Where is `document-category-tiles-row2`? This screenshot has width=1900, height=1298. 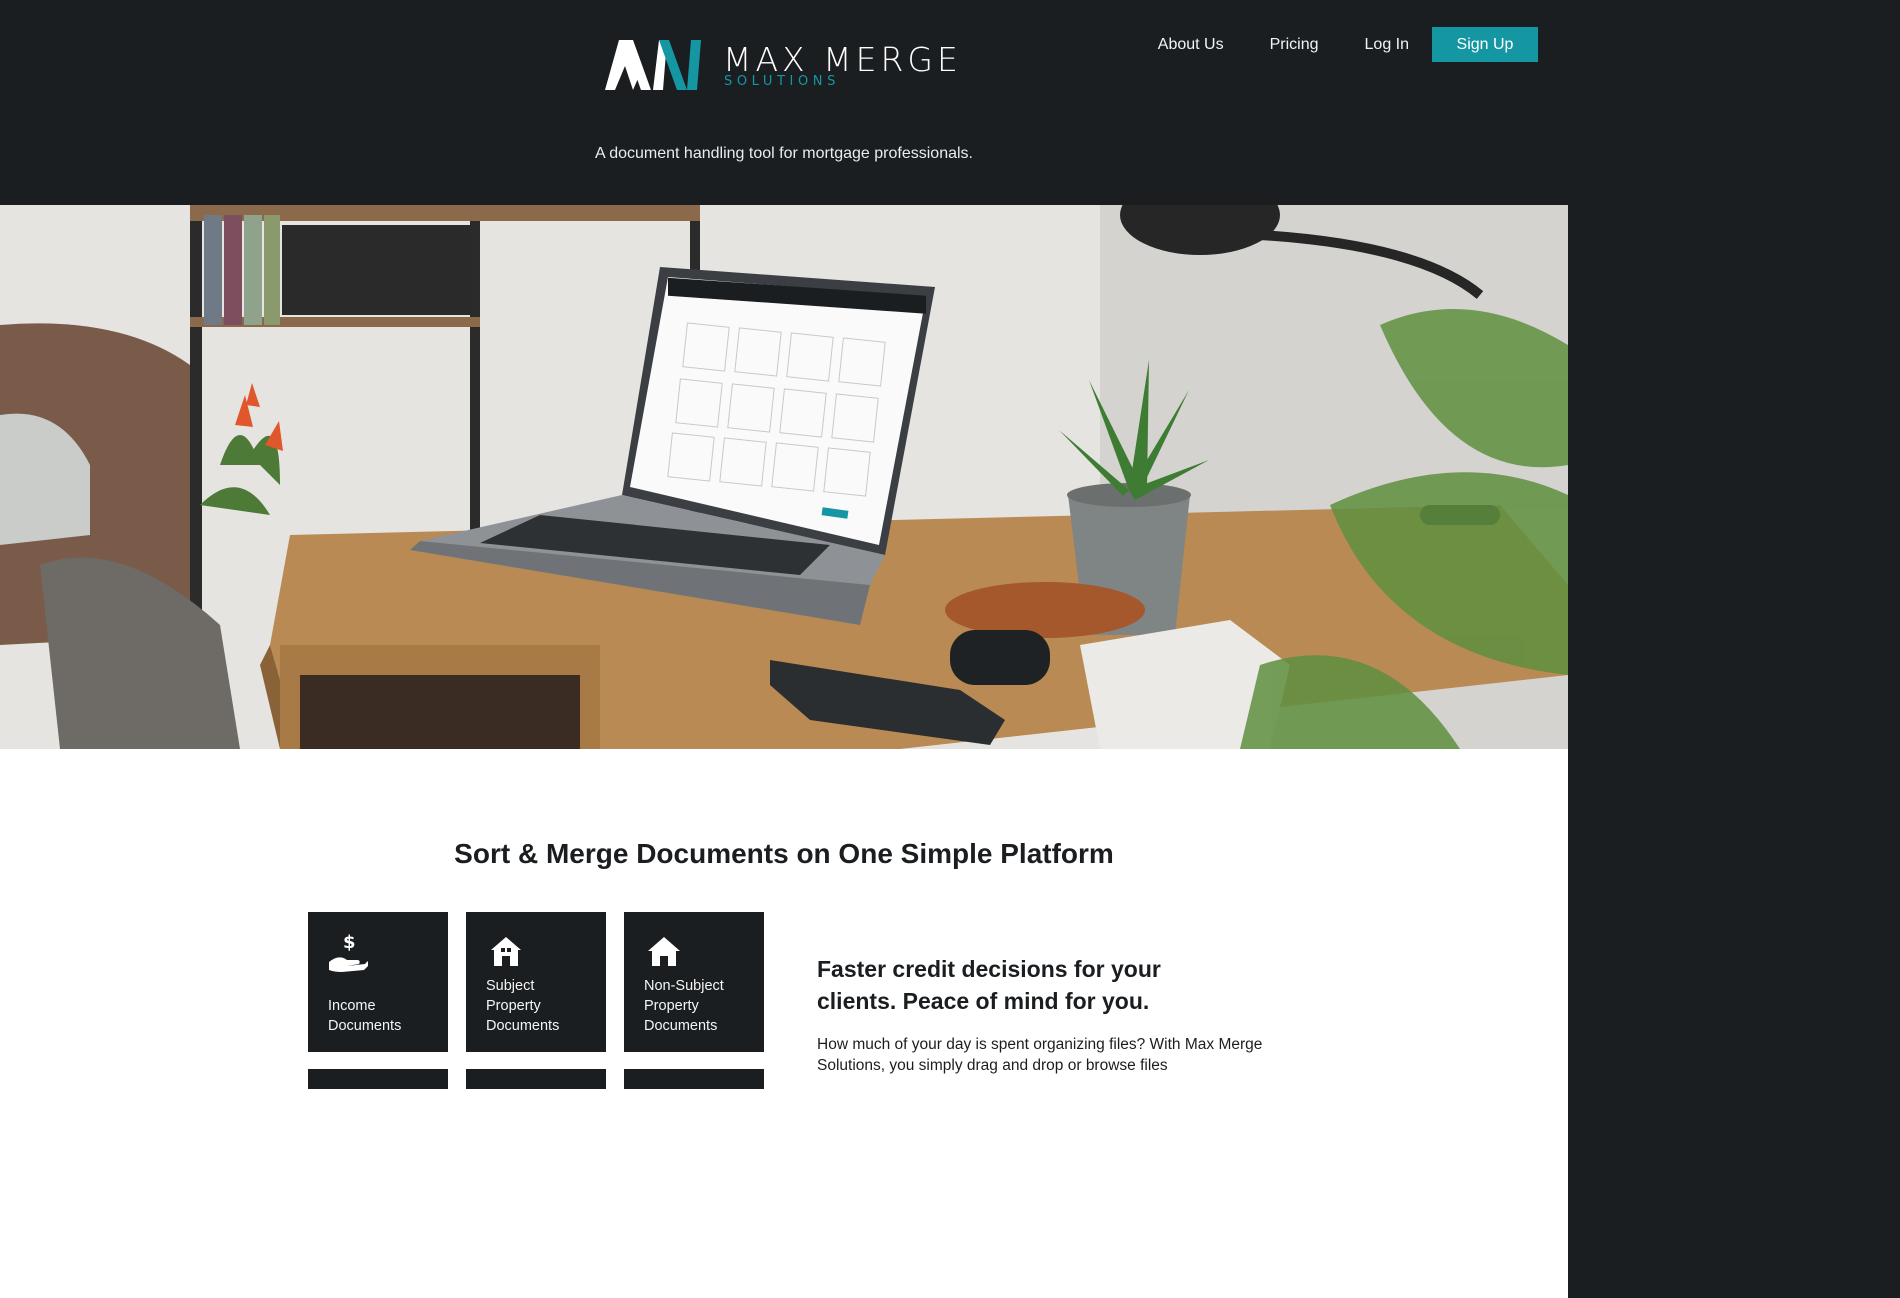 document-category-tiles-row2 is located at coordinates (545, 1079).